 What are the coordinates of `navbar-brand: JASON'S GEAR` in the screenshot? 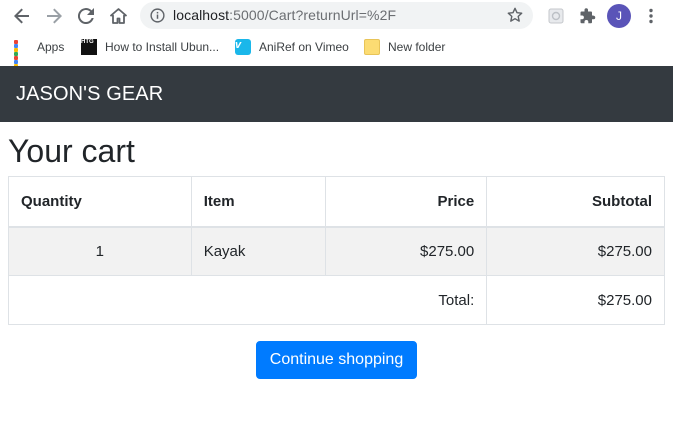 It's located at (89, 94).